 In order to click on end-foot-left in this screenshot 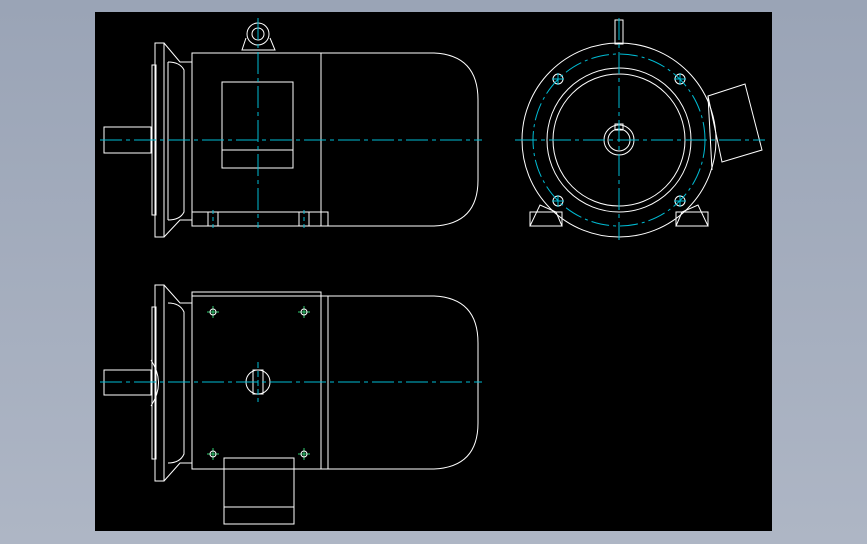, I will do `click(546, 215)`.